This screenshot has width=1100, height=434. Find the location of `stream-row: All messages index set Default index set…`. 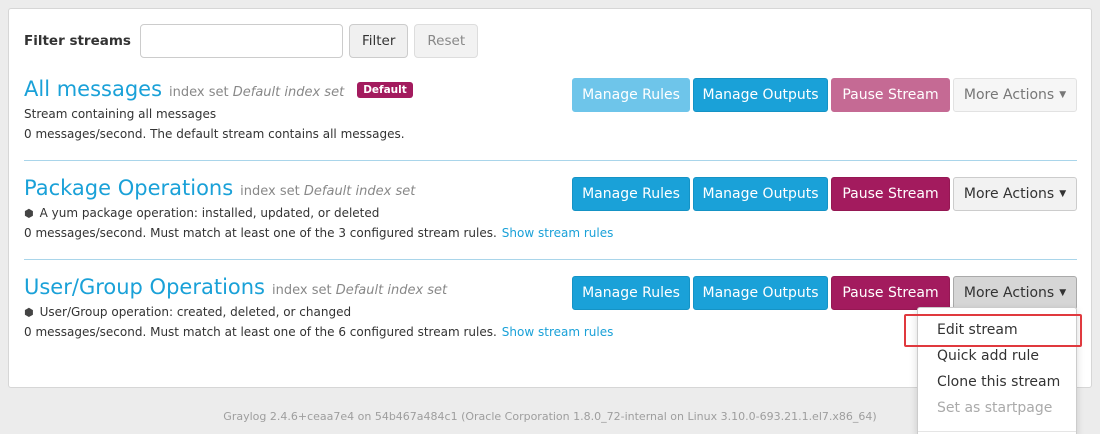

stream-row: All messages index set Default index set… is located at coordinates (550, 109).